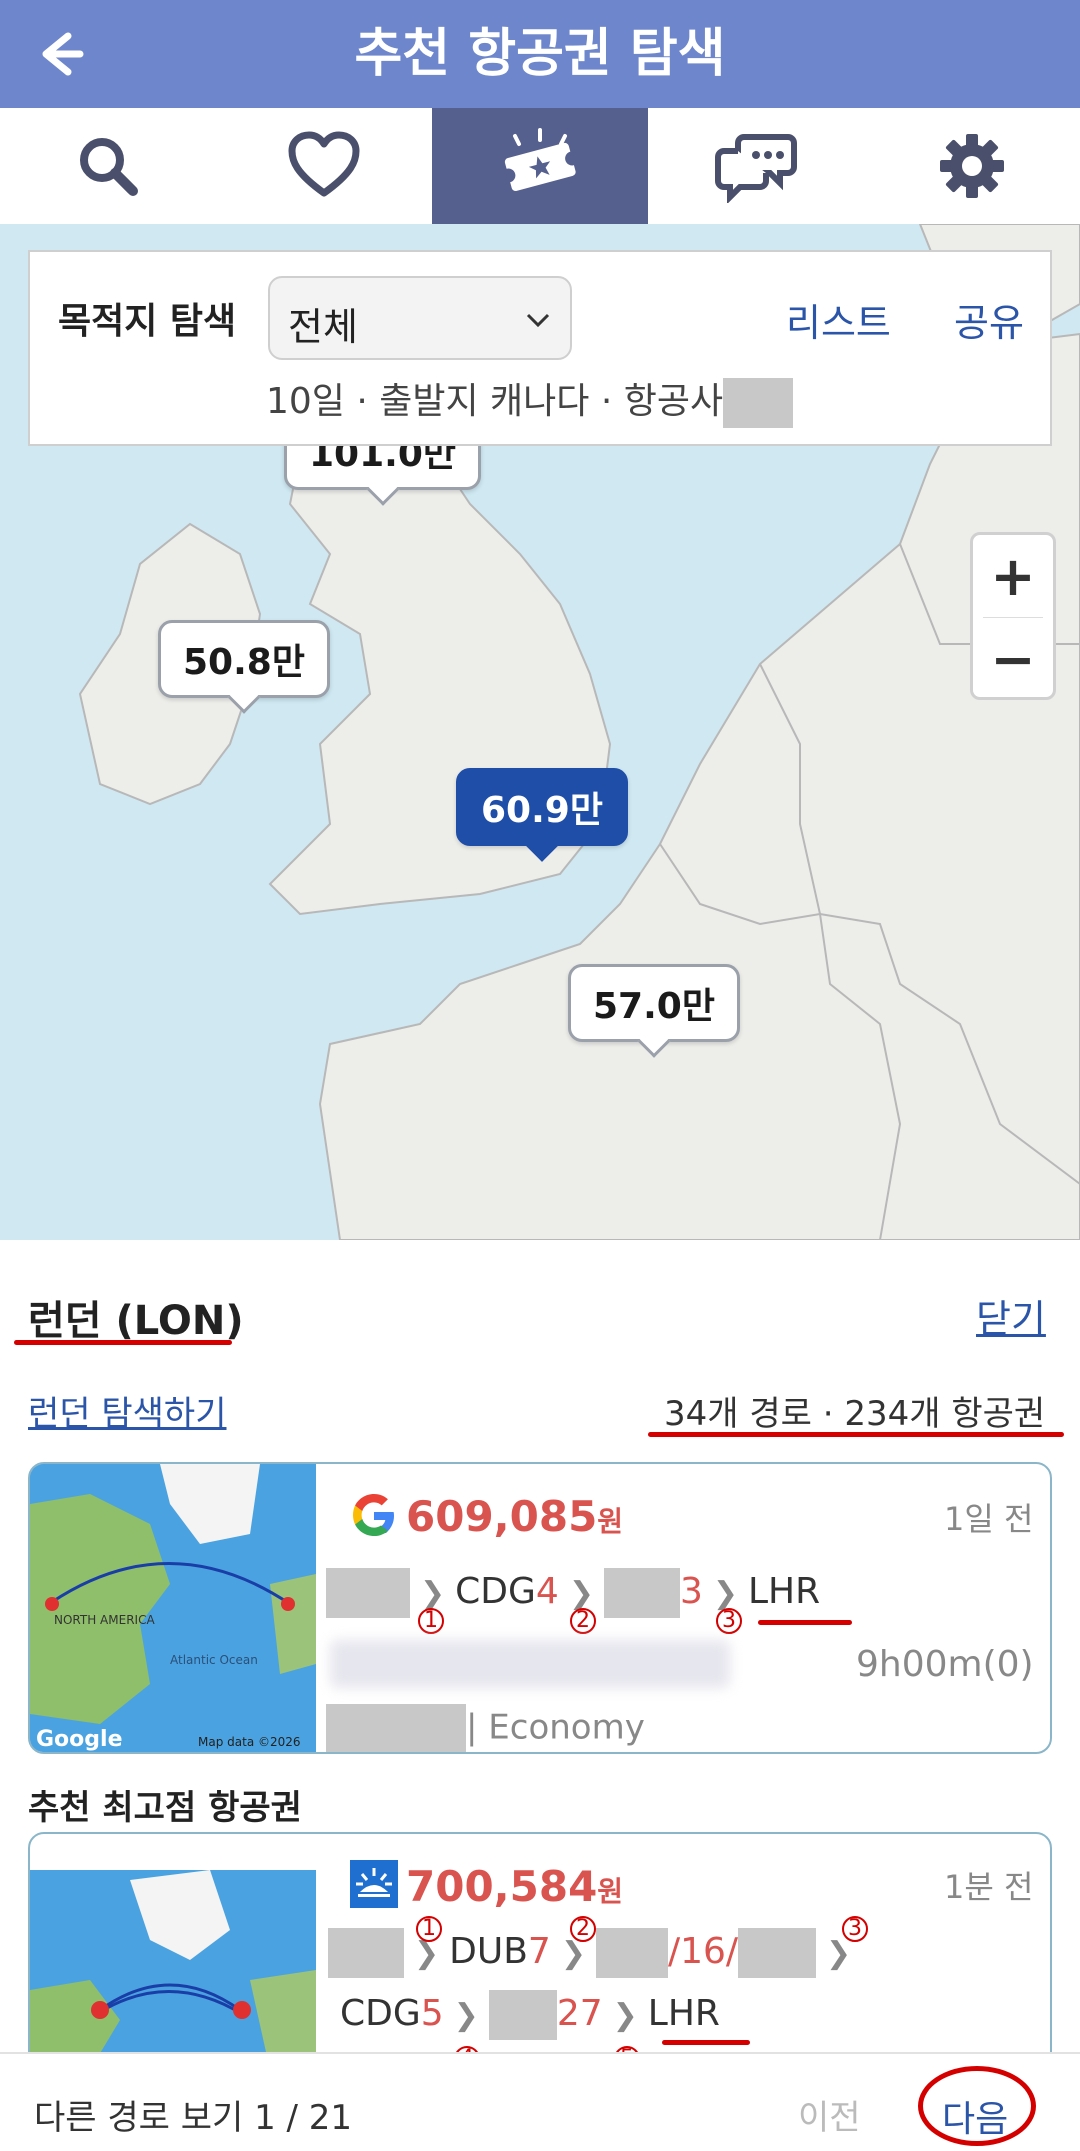 This screenshot has height=2151, width=1080. I want to click on search-icon, so click(109, 167).